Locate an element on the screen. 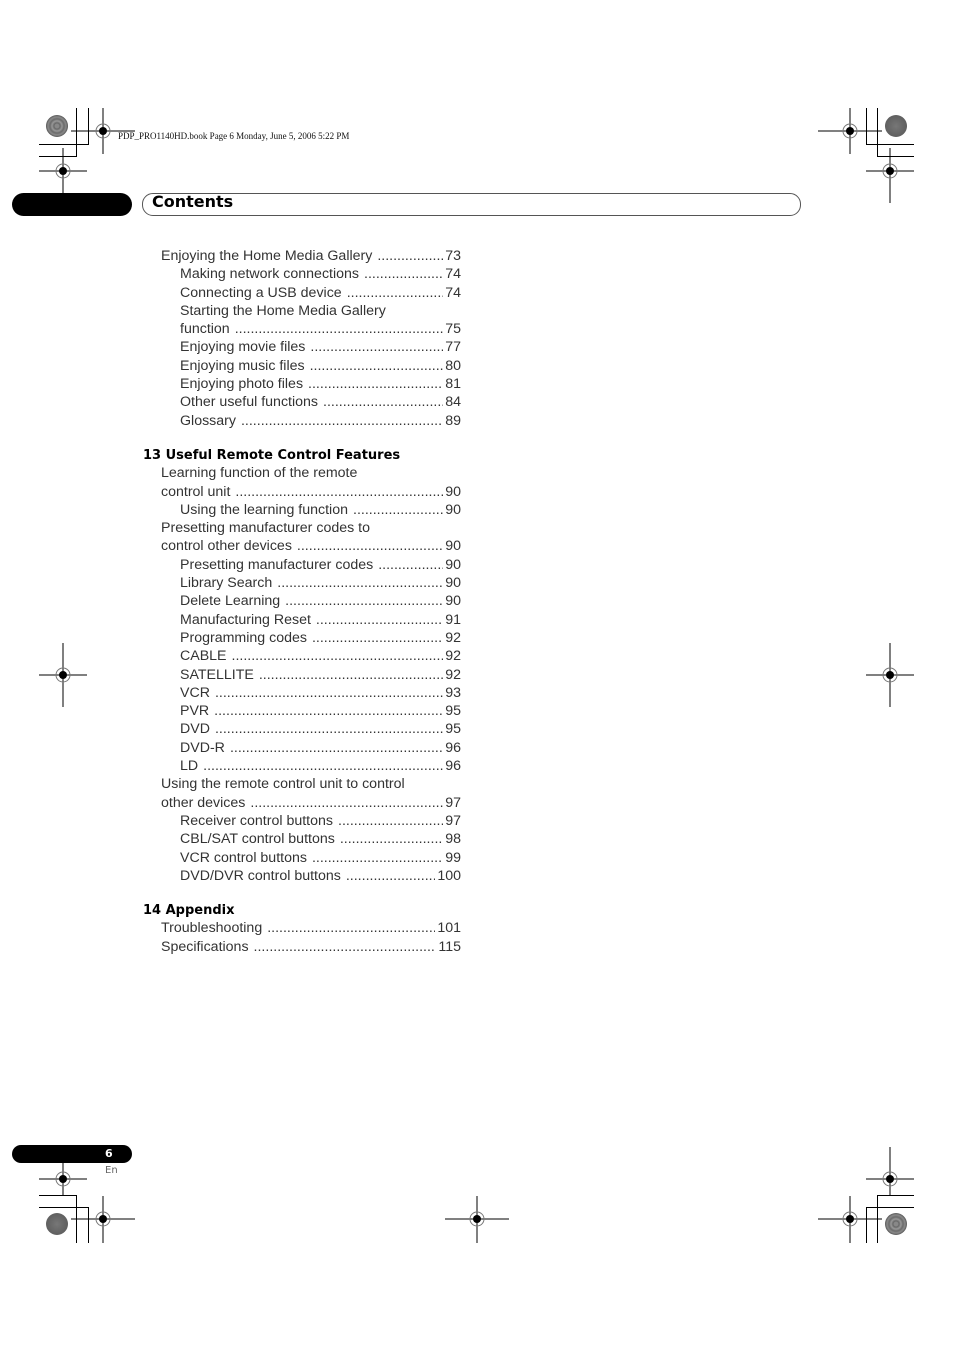 This screenshot has width=954, height=1351. section-heading: 13 Useful Remote Control Features is located at coordinates (302, 456).